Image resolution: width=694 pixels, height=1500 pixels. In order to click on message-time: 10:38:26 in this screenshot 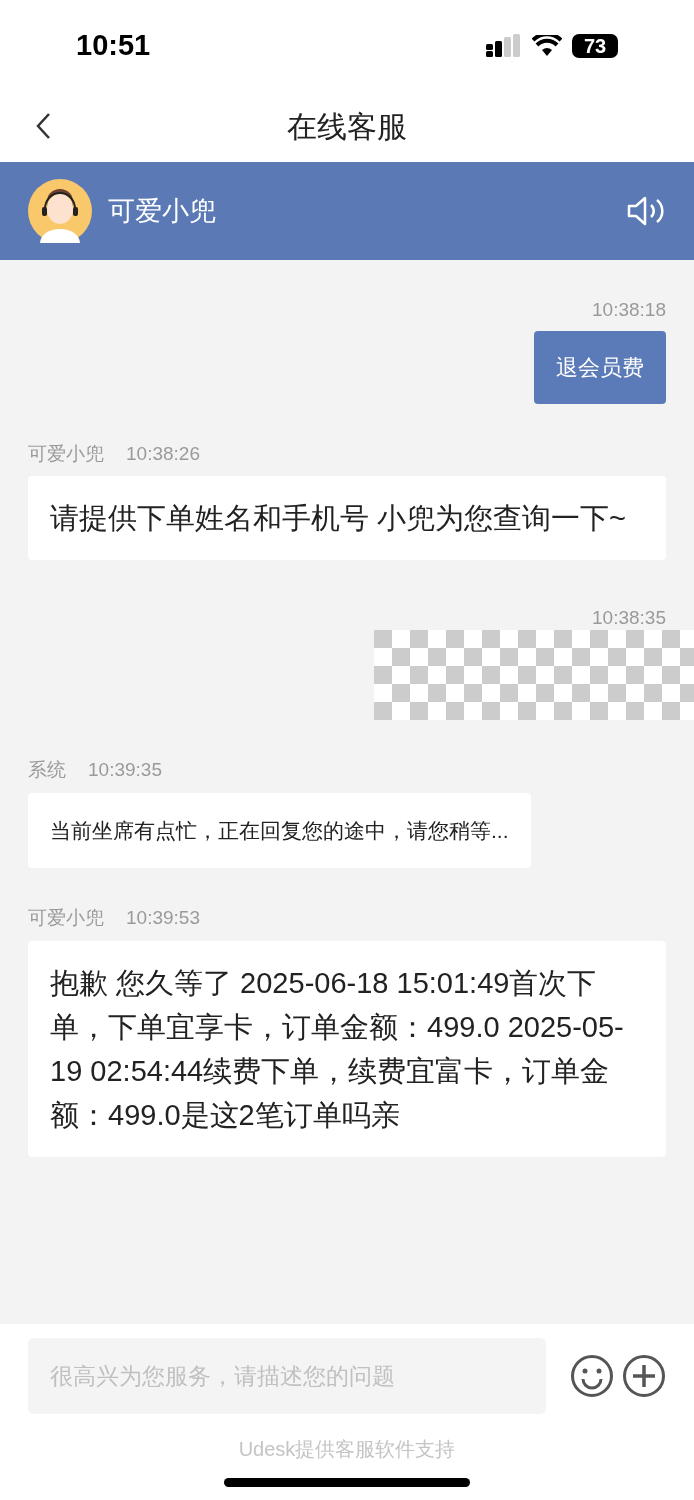, I will do `click(163, 453)`.